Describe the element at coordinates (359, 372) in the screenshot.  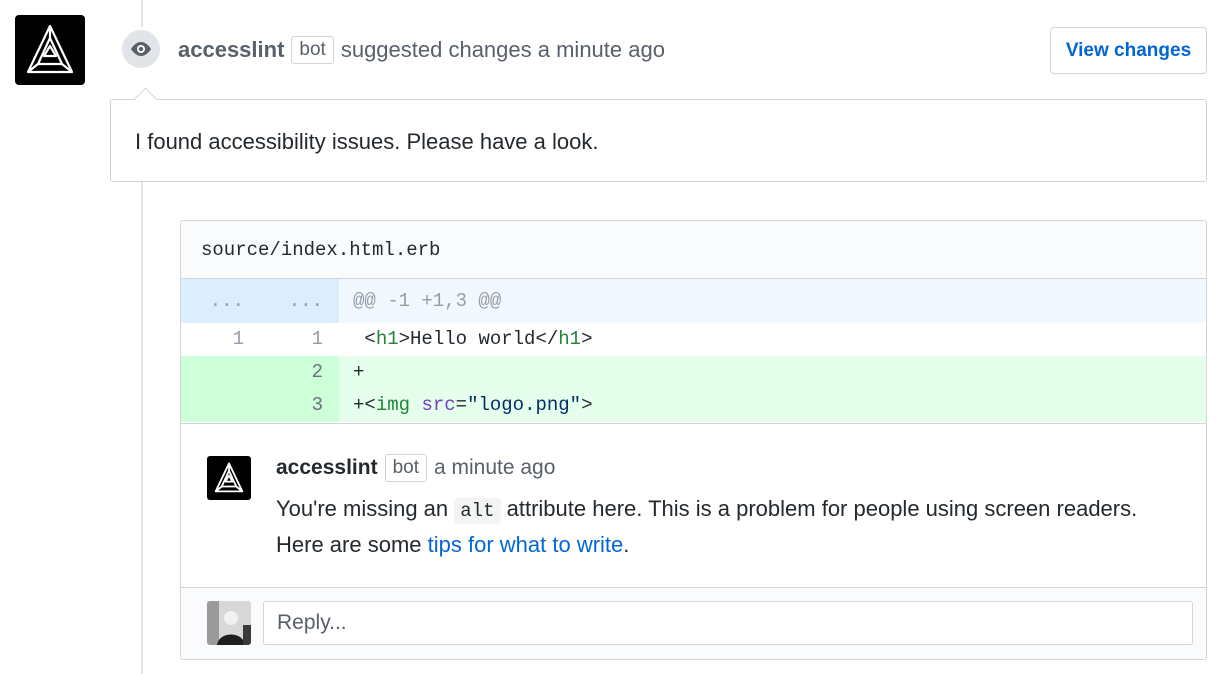
I see `diff-code: +` at that location.